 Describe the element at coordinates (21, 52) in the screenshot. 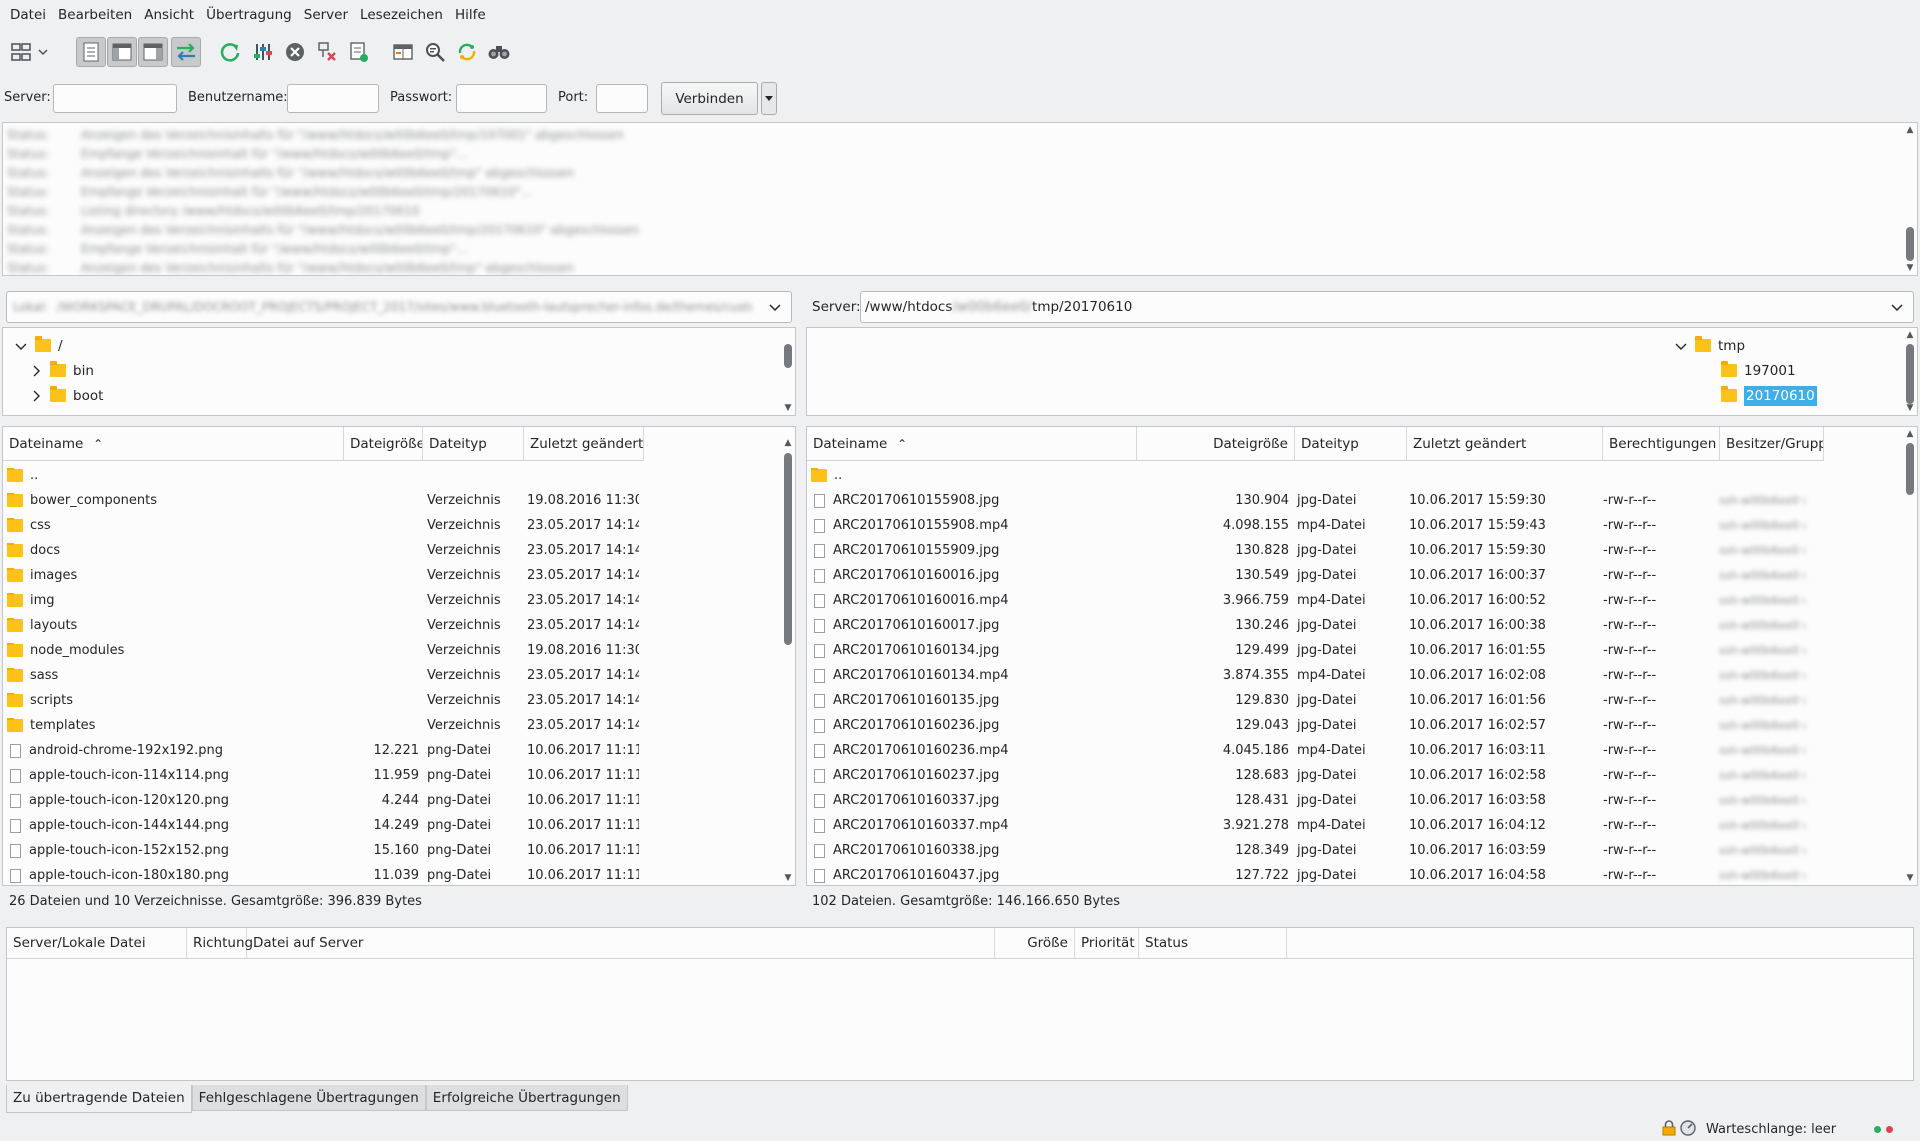

I see `site-manager-icon` at that location.